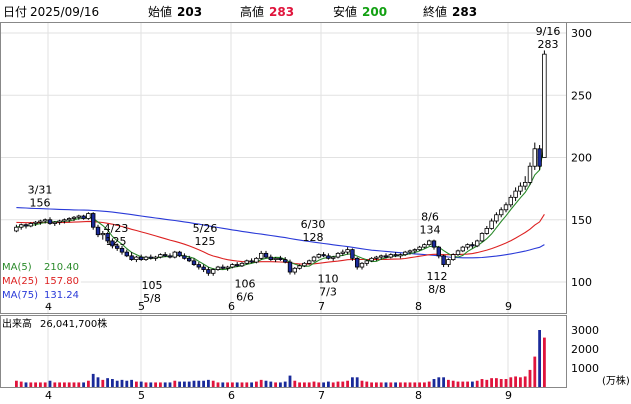 This screenshot has width=631, height=404. Describe the element at coordinates (616, 380) in the screenshot. I see `volume-unit: (万株)` at that location.